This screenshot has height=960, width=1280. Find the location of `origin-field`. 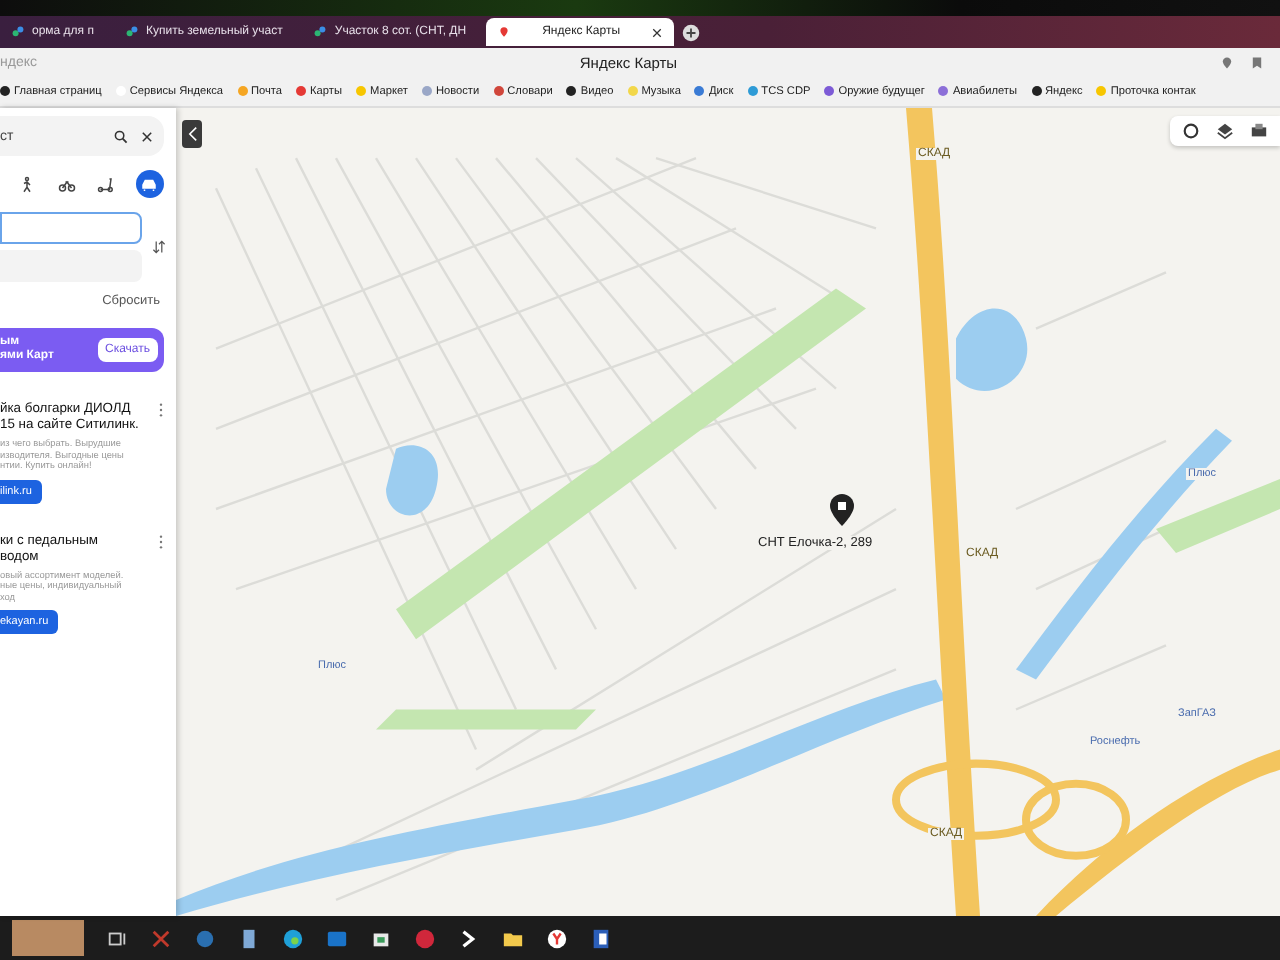

origin-field is located at coordinates (71, 228).